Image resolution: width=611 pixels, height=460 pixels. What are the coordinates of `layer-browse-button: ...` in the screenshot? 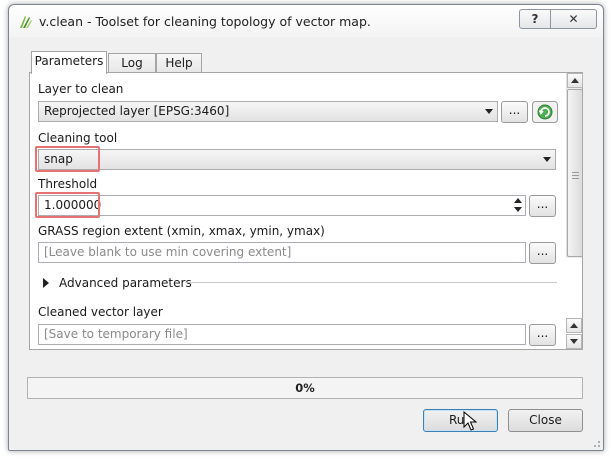 It's located at (514, 112).